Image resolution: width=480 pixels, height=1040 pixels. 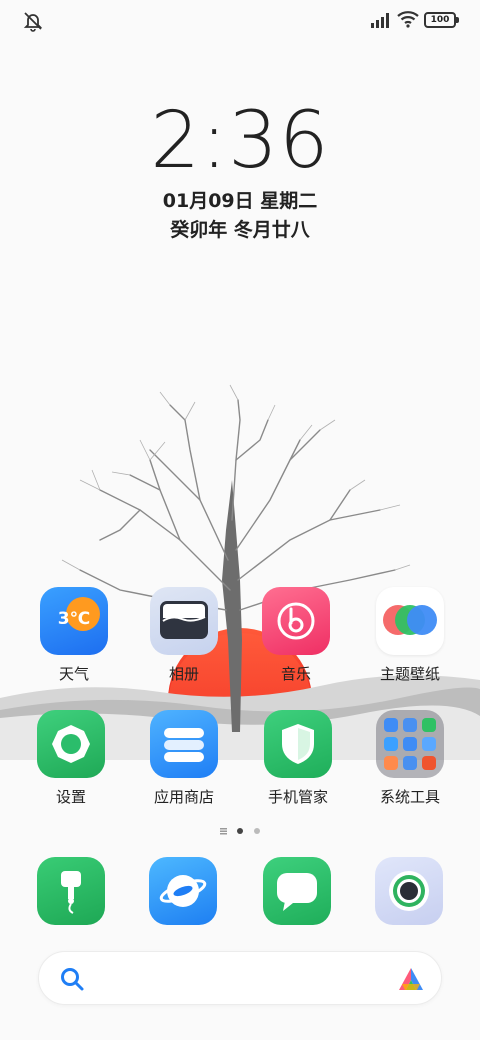 What do you see at coordinates (240, 141) in the screenshot?
I see `clock-time: 2:36` at bounding box center [240, 141].